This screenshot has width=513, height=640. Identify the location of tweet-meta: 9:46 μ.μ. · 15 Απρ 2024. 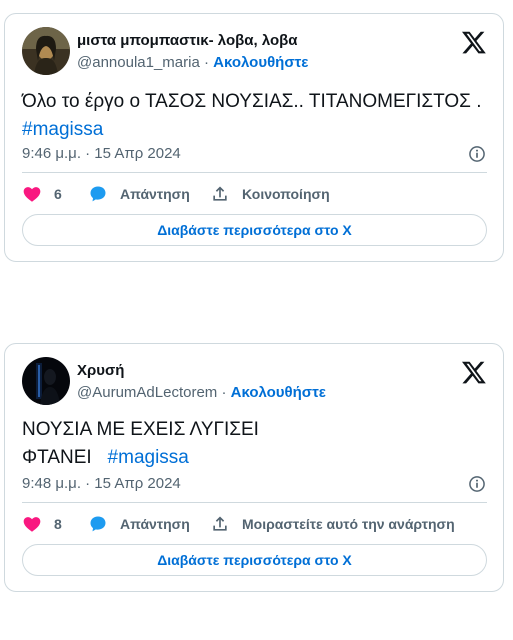
(254, 154).